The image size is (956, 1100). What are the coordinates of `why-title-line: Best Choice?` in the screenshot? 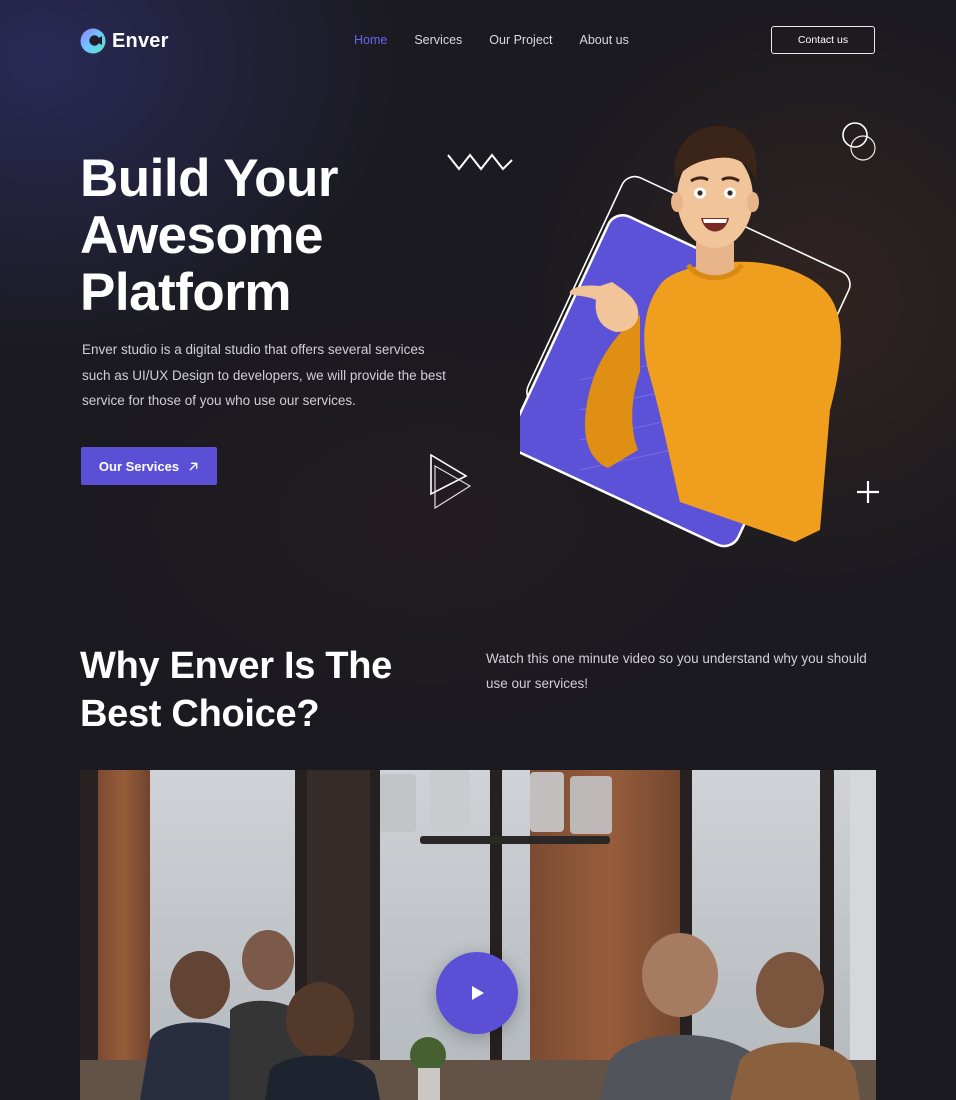 It's located at (200, 714).